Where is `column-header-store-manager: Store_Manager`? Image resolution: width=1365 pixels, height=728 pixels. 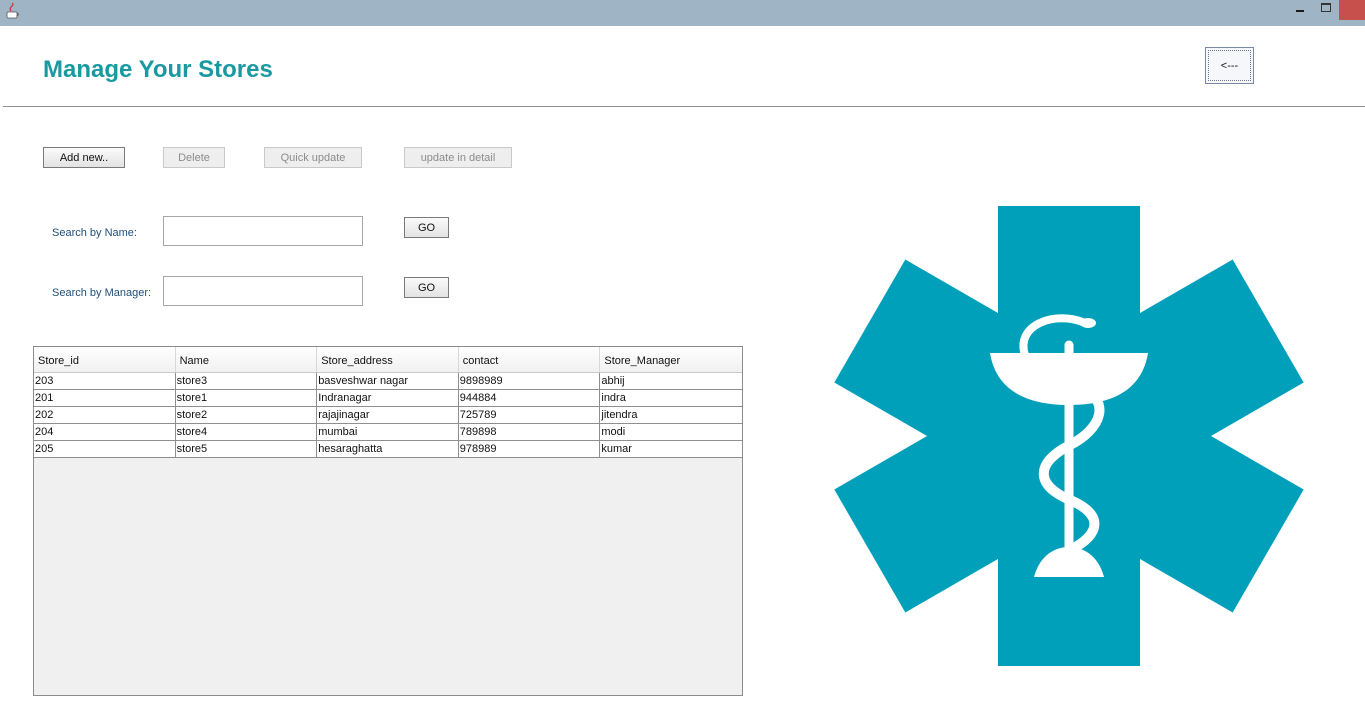 column-header-store-manager: Store_Manager is located at coordinates (671, 359).